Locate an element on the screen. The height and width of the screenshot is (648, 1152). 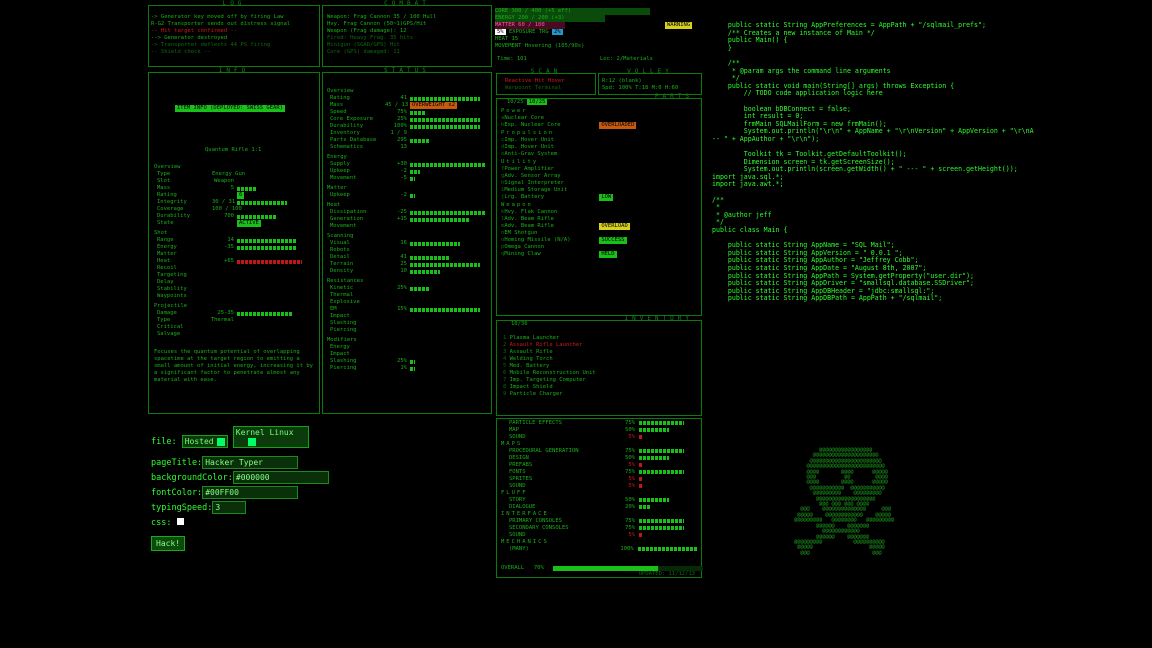
overall-label: OVERALL is located at coordinates (513, 568).